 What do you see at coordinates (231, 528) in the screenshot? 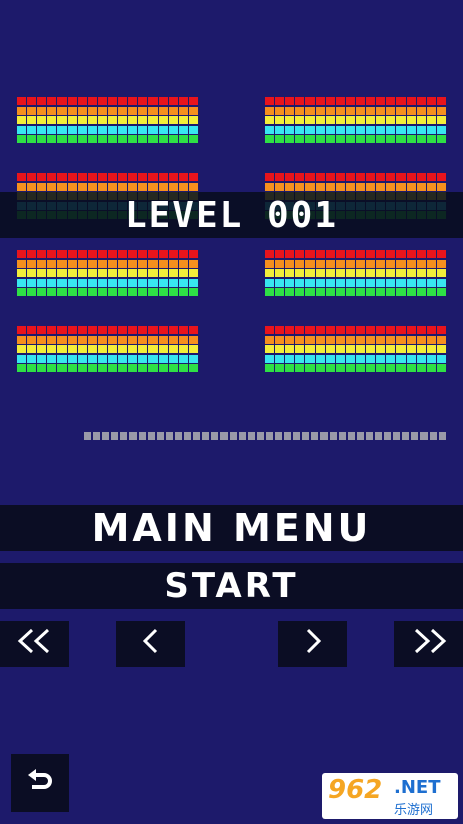
I see `main-menu-button: MAIN MENU` at bounding box center [231, 528].